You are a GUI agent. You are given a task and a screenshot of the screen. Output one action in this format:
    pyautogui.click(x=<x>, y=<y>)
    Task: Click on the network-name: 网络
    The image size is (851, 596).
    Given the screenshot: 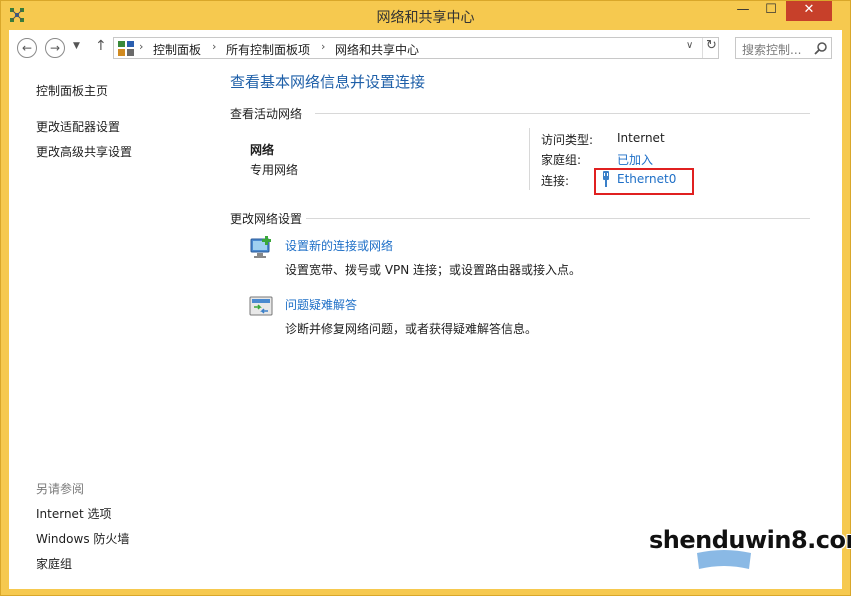 What is the action you would take?
    pyautogui.click(x=262, y=150)
    